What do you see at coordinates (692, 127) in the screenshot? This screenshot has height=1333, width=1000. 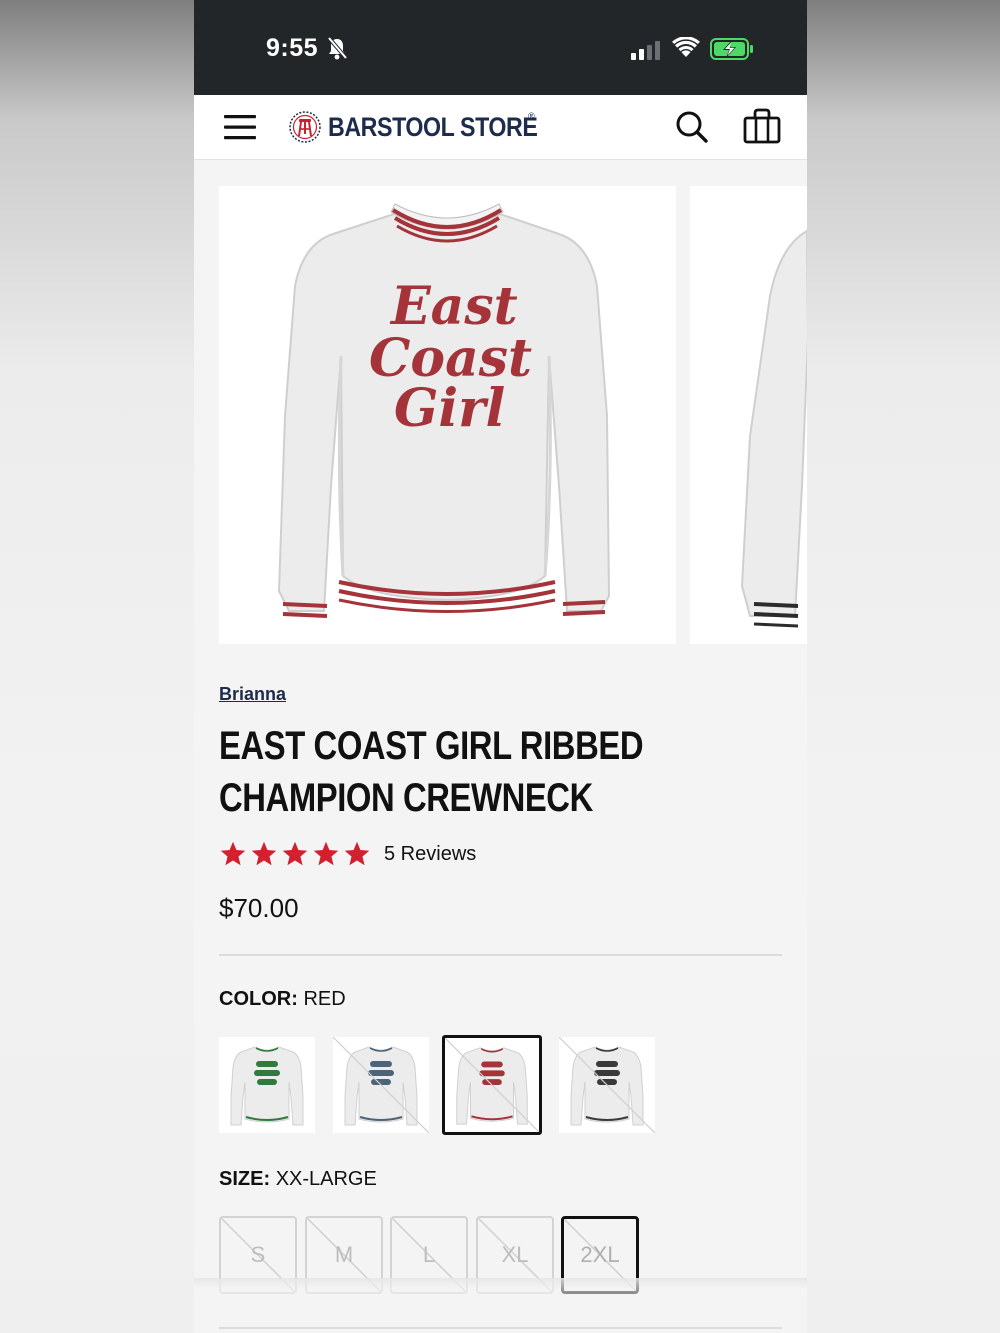 I see `search-icon` at bounding box center [692, 127].